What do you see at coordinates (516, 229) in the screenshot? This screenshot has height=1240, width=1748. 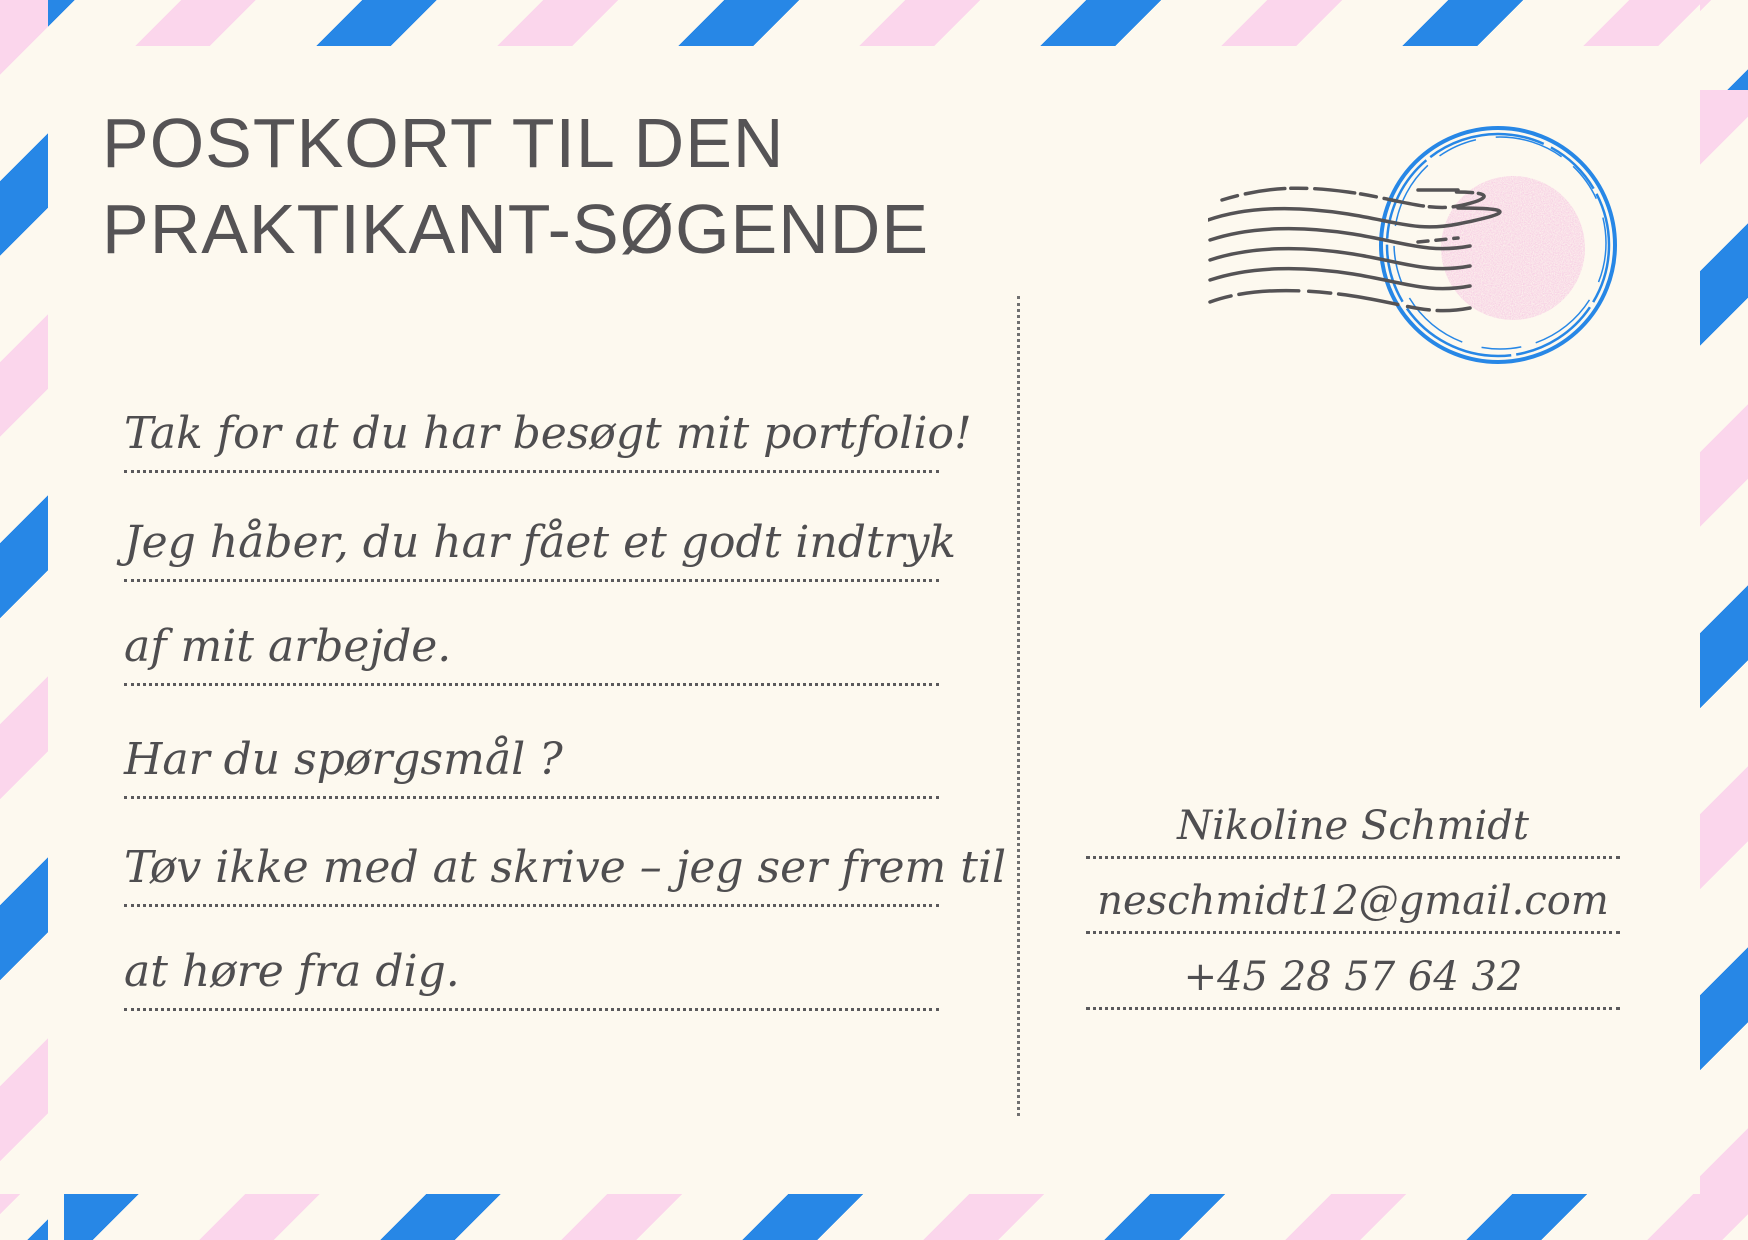 I see `title-line-2: PRAKTIKANT-SØGENDE` at bounding box center [516, 229].